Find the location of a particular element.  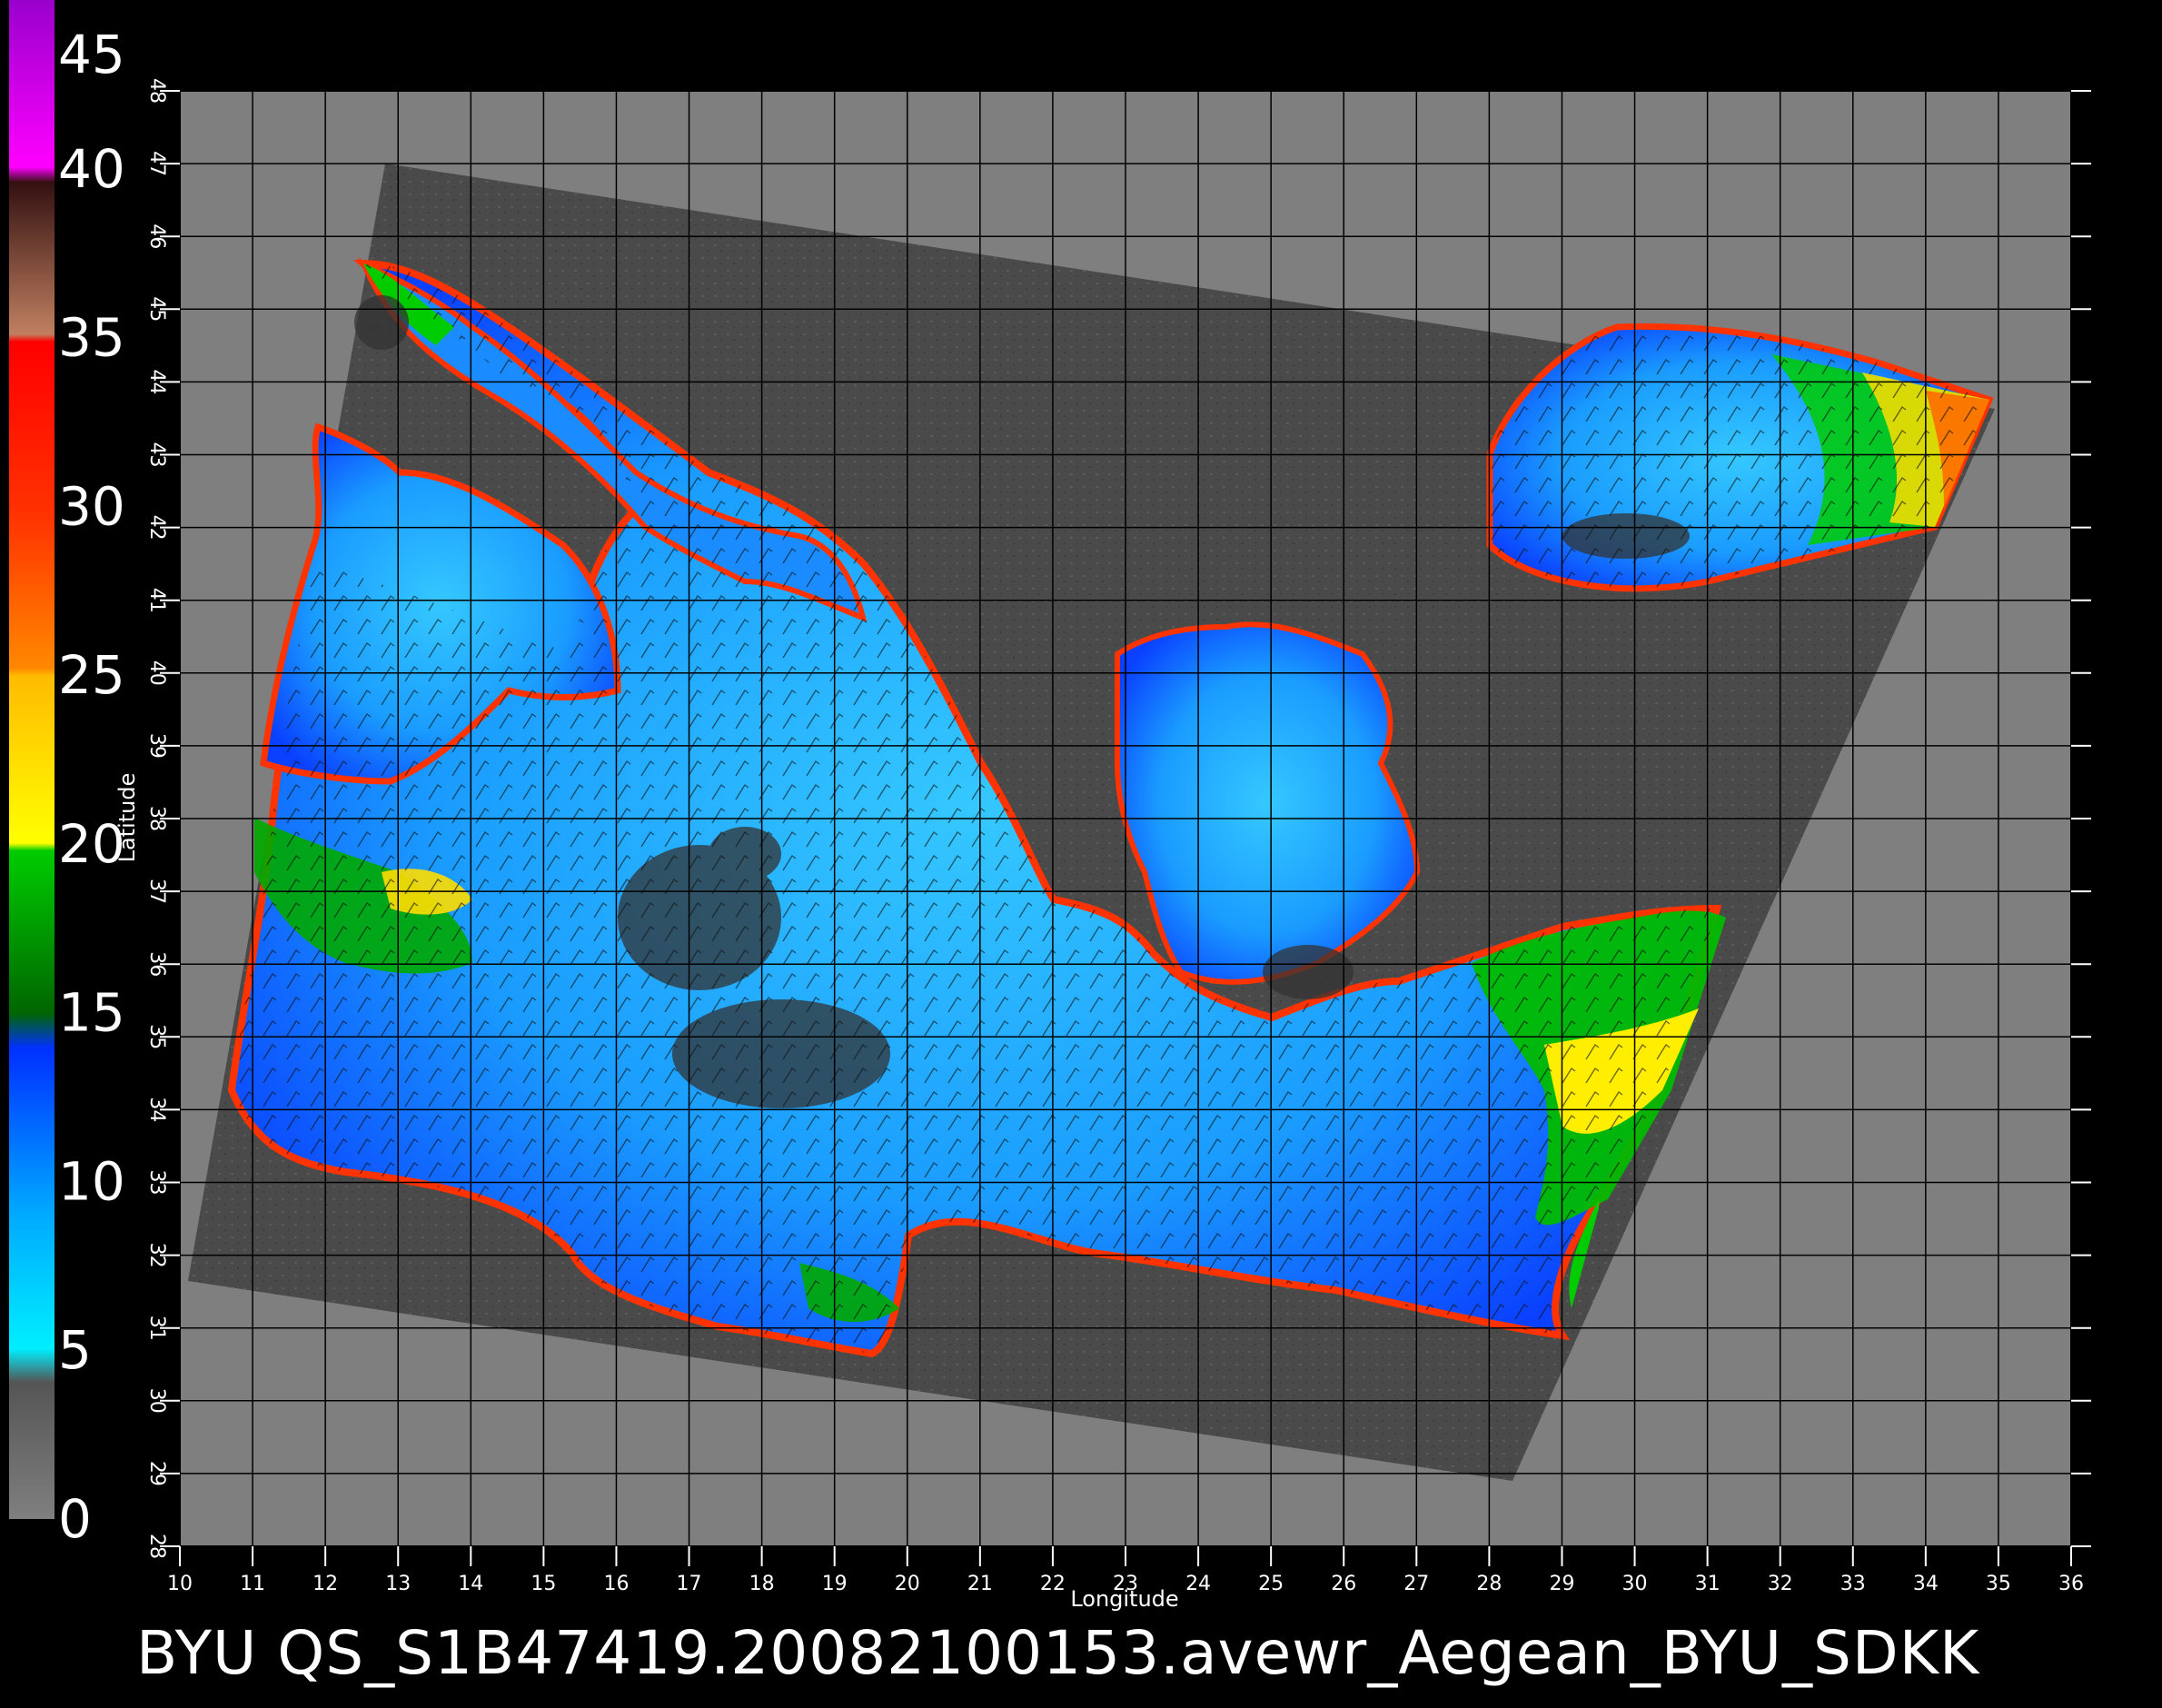

x-tick-label: 11 is located at coordinates (252, 1584).